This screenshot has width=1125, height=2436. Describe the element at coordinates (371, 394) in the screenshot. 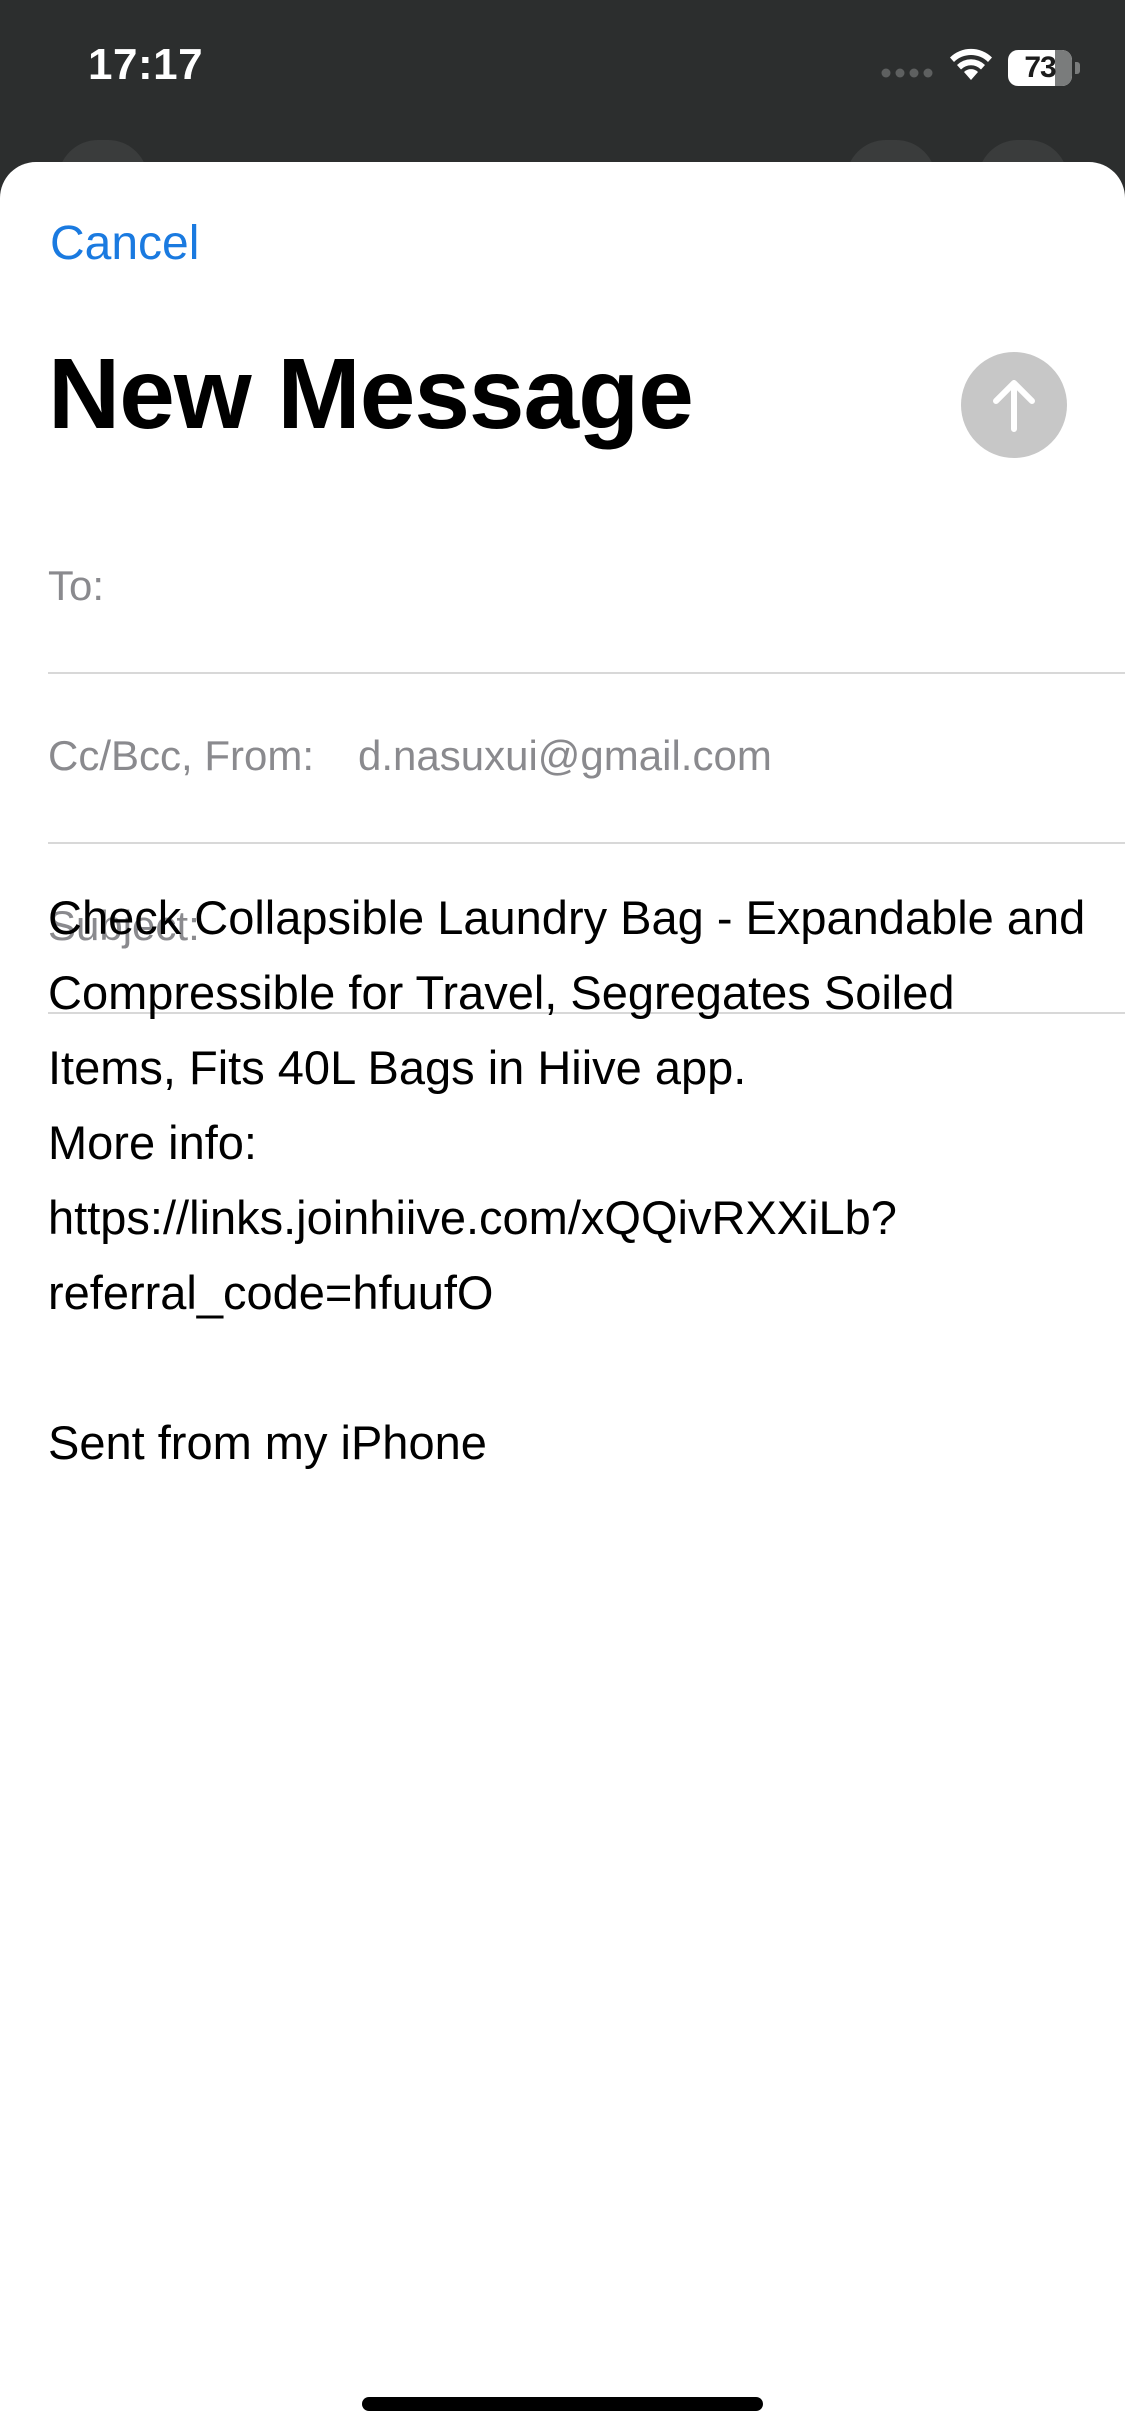

I see `page-title: New Message` at that location.